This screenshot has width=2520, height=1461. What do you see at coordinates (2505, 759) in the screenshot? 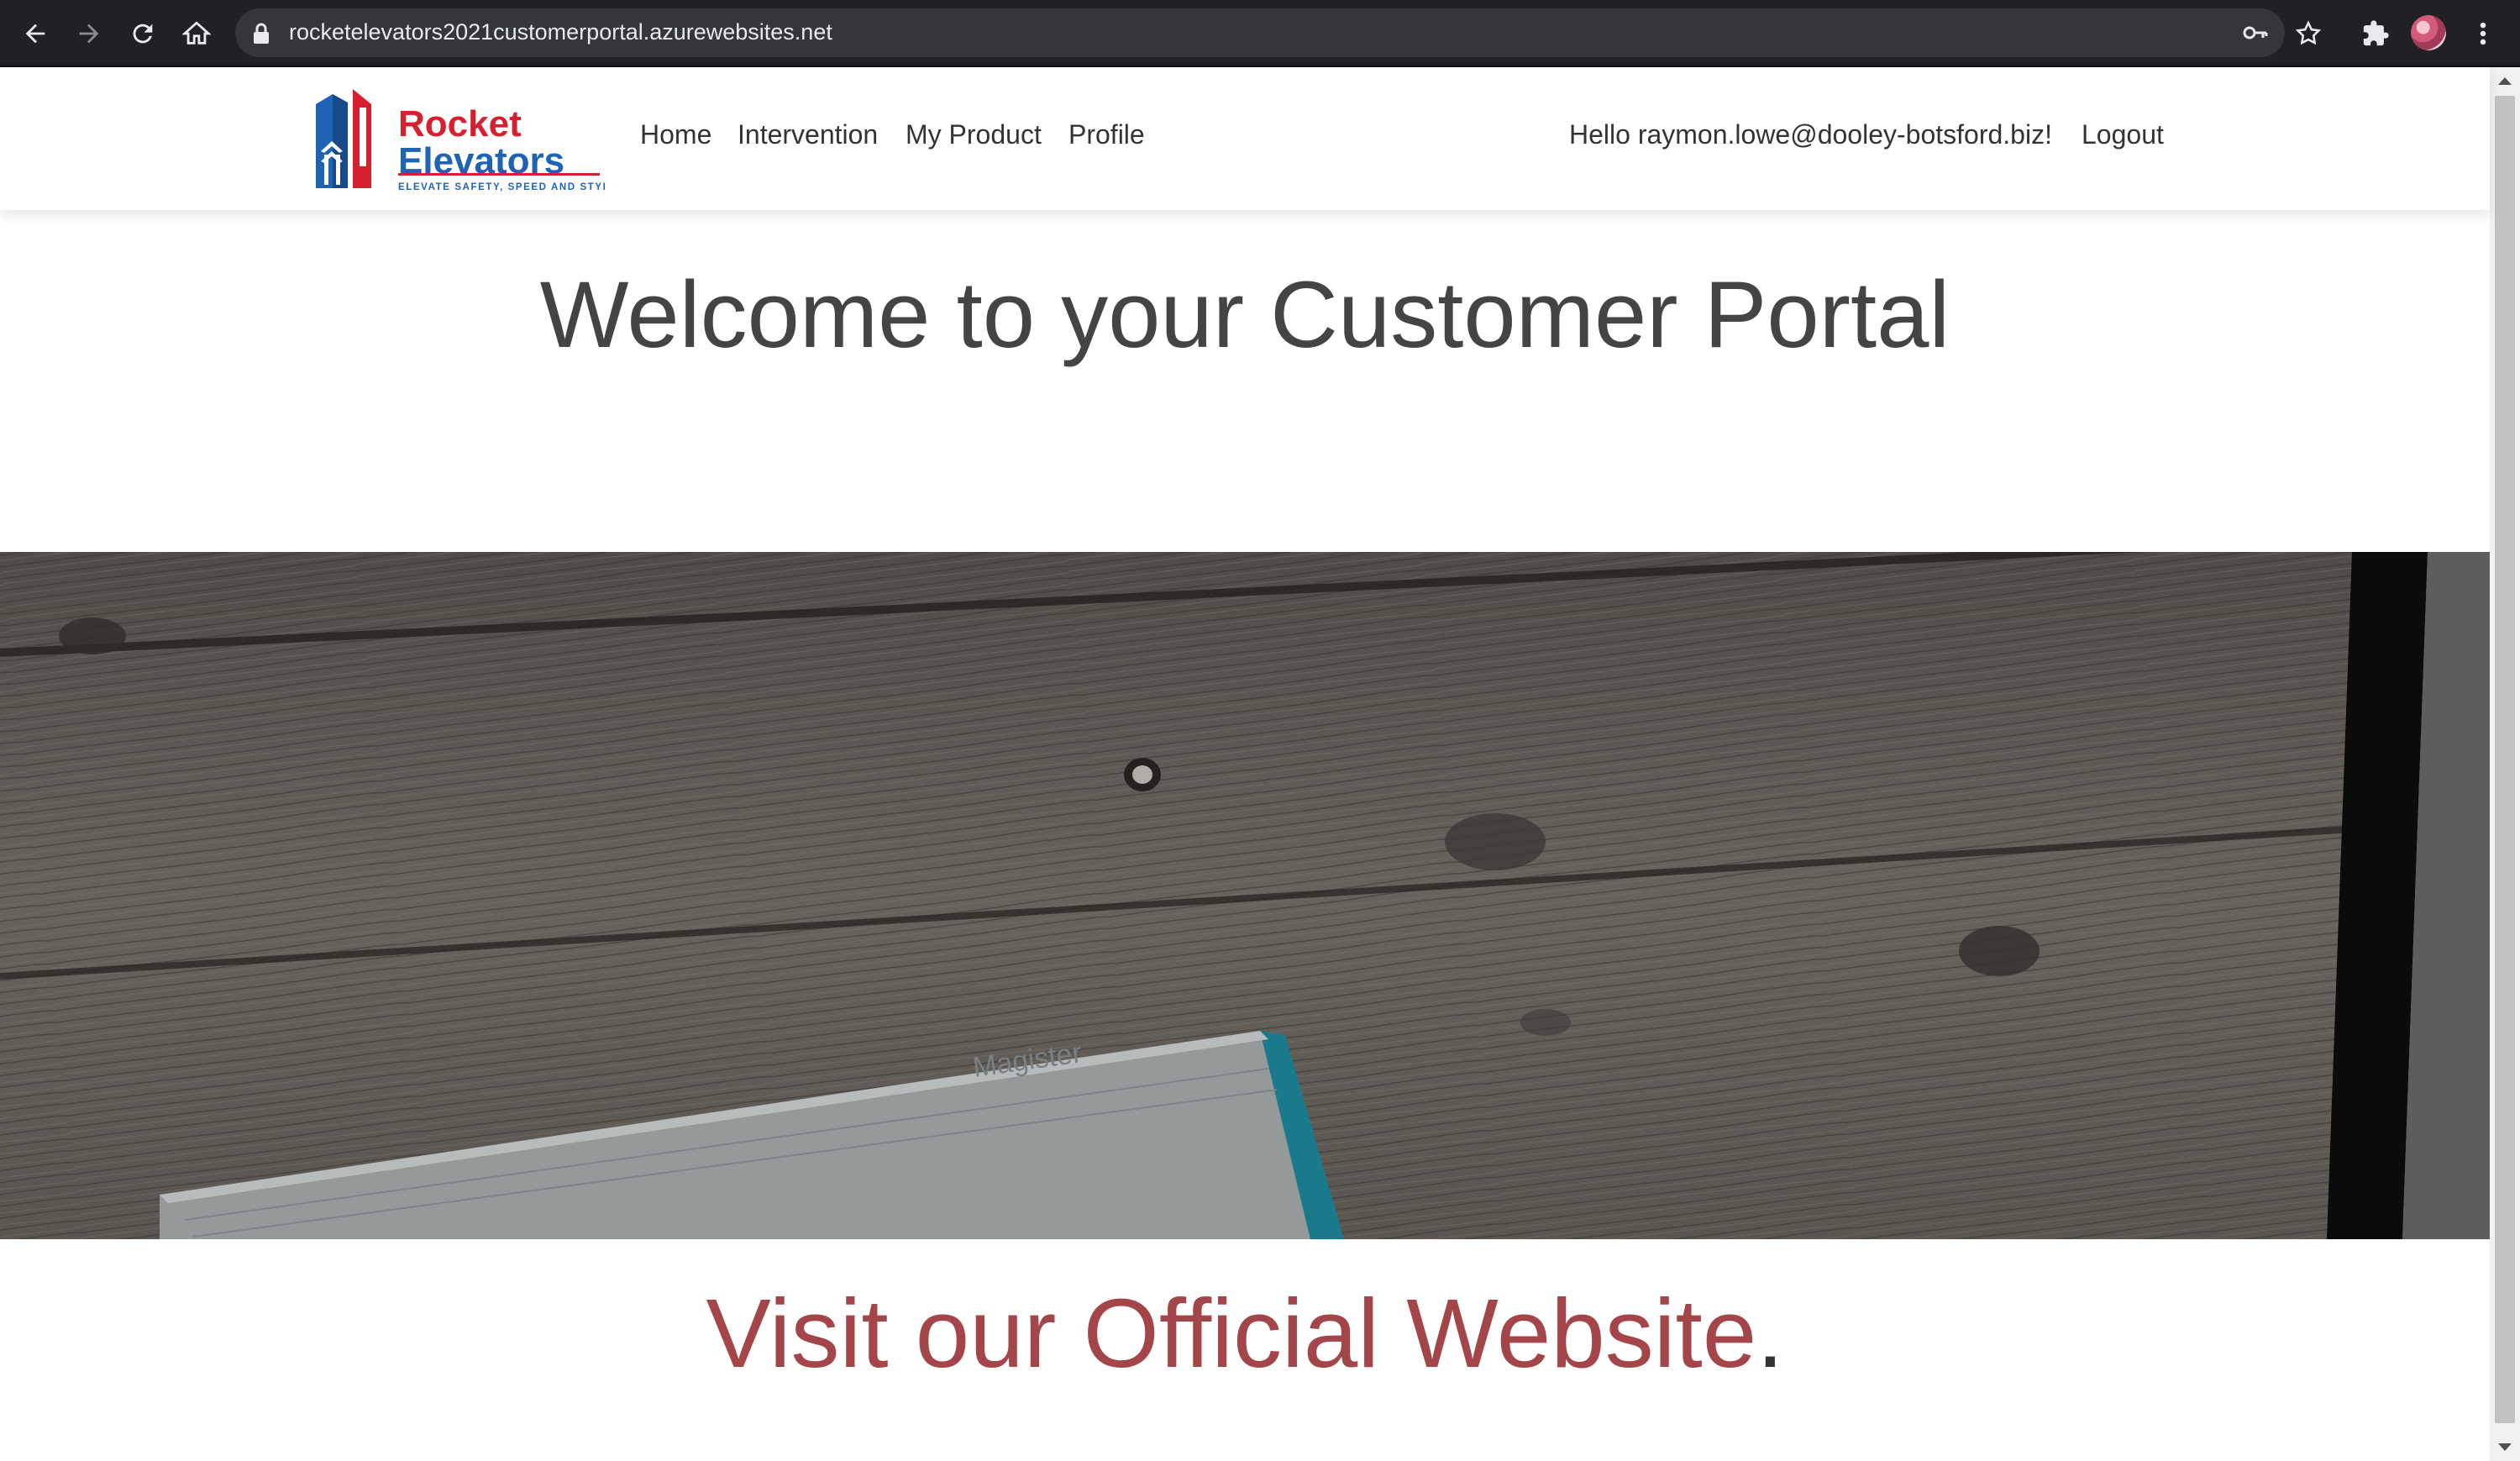
I see `scrollbar-thumb` at bounding box center [2505, 759].